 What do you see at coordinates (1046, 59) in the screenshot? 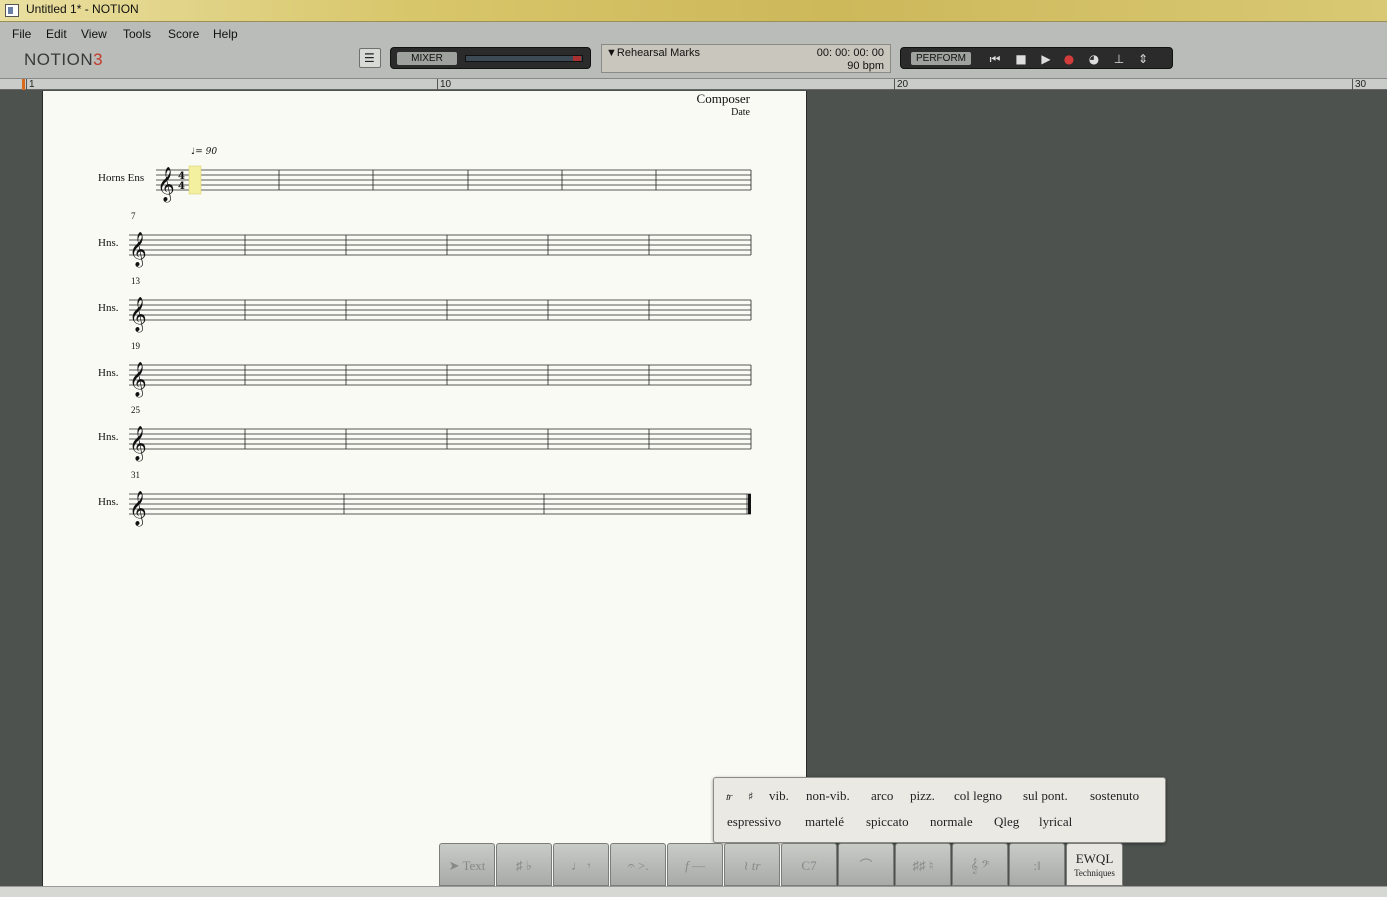
I see `play-icon: ▶` at bounding box center [1046, 59].